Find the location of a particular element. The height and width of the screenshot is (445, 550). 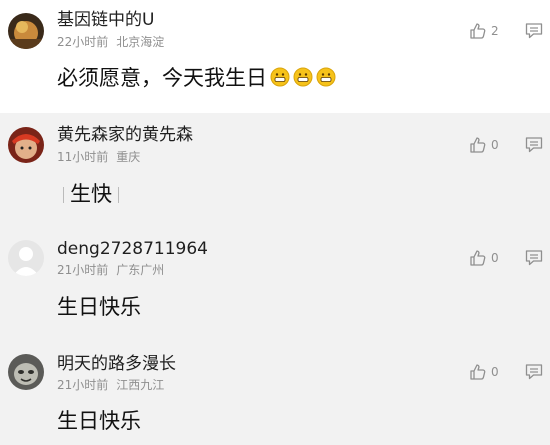

comment-text-content: 必须愿意，今天我生日 is located at coordinates (162, 78).